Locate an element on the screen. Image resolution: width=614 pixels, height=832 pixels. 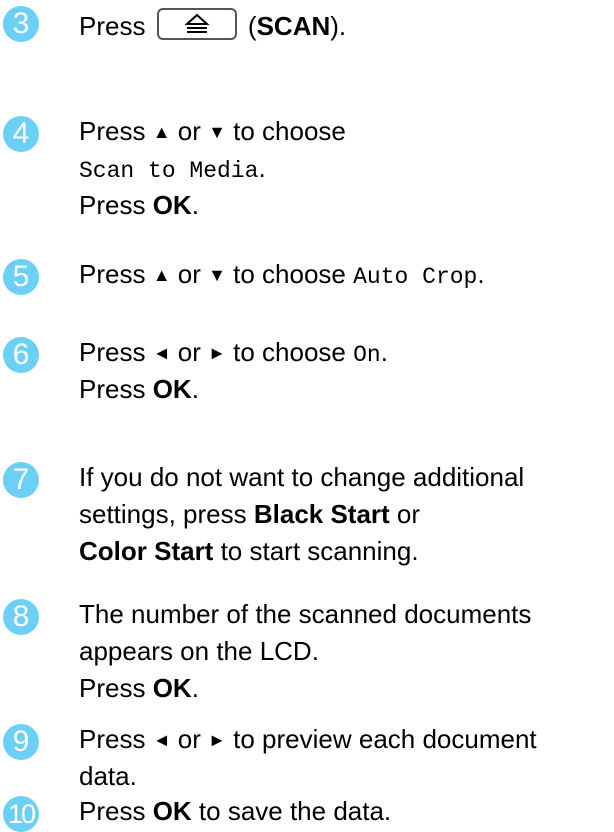
text-run: settings, press is located at coordinates (166, 514).